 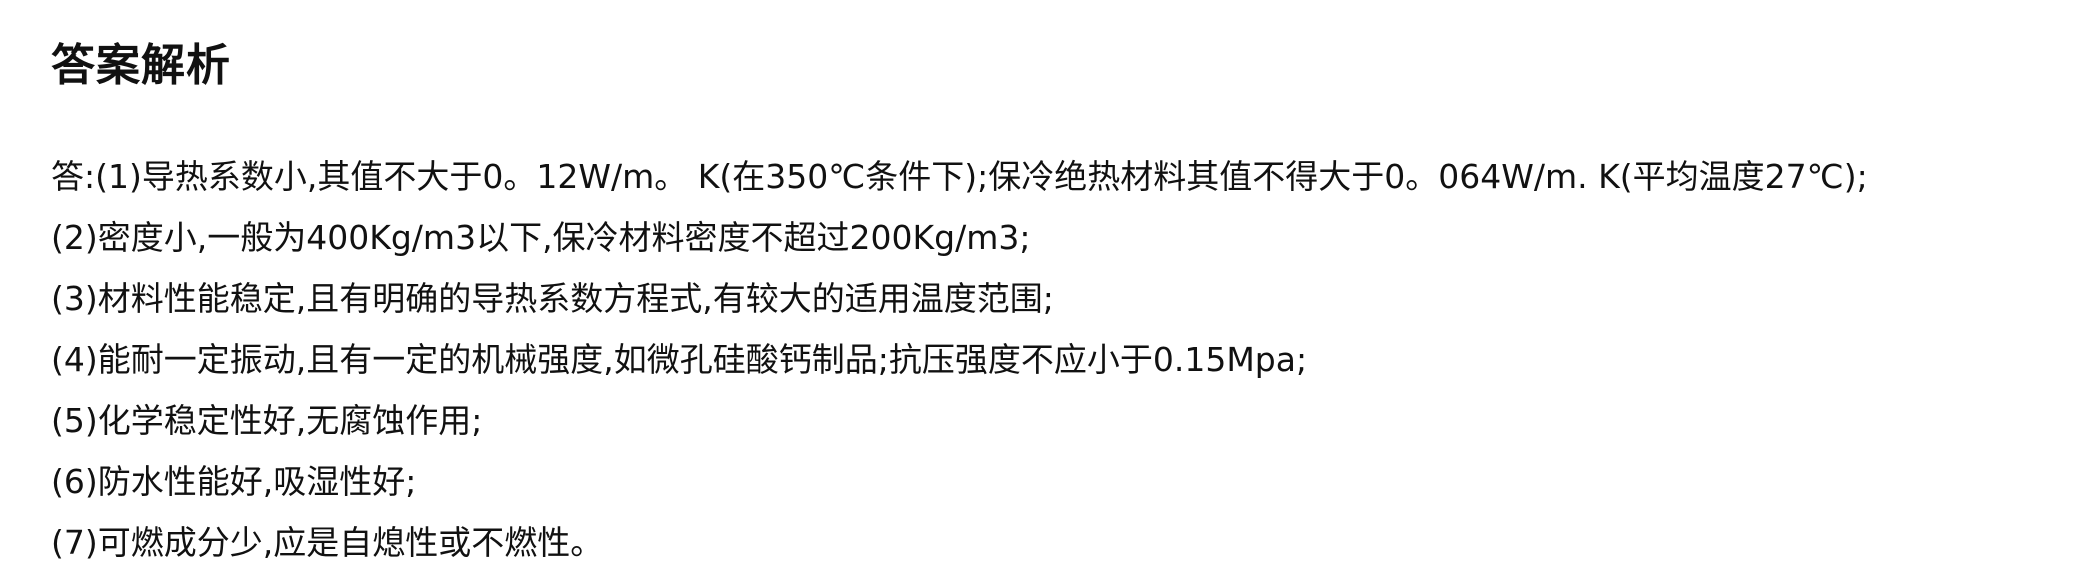 What do you see at coordinates (541, 237) in the screenshot?
I see `answer-line-2: (2)密度小,一般为400Kg/m3以下,保冷材料密度不超过200Kg/m3;` at bounding box center [541, 237].